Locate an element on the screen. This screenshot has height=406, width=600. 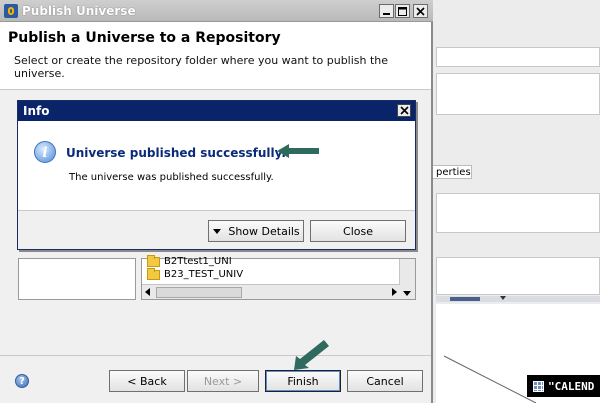
page-title: Publish a Universe to a Repository is located at coordinates (144, 38).